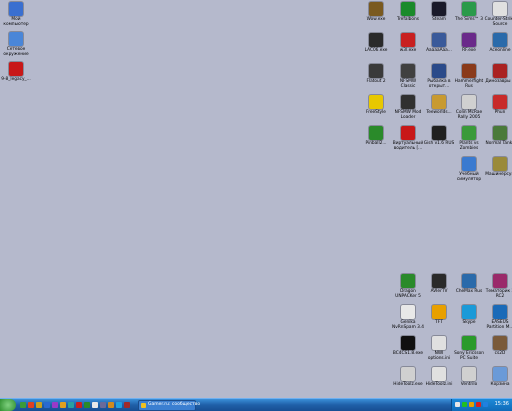 The height and width of the screenshot is (411, 512). I want to click on desktop-shortcut: Flatout 2, so click(376, 74).